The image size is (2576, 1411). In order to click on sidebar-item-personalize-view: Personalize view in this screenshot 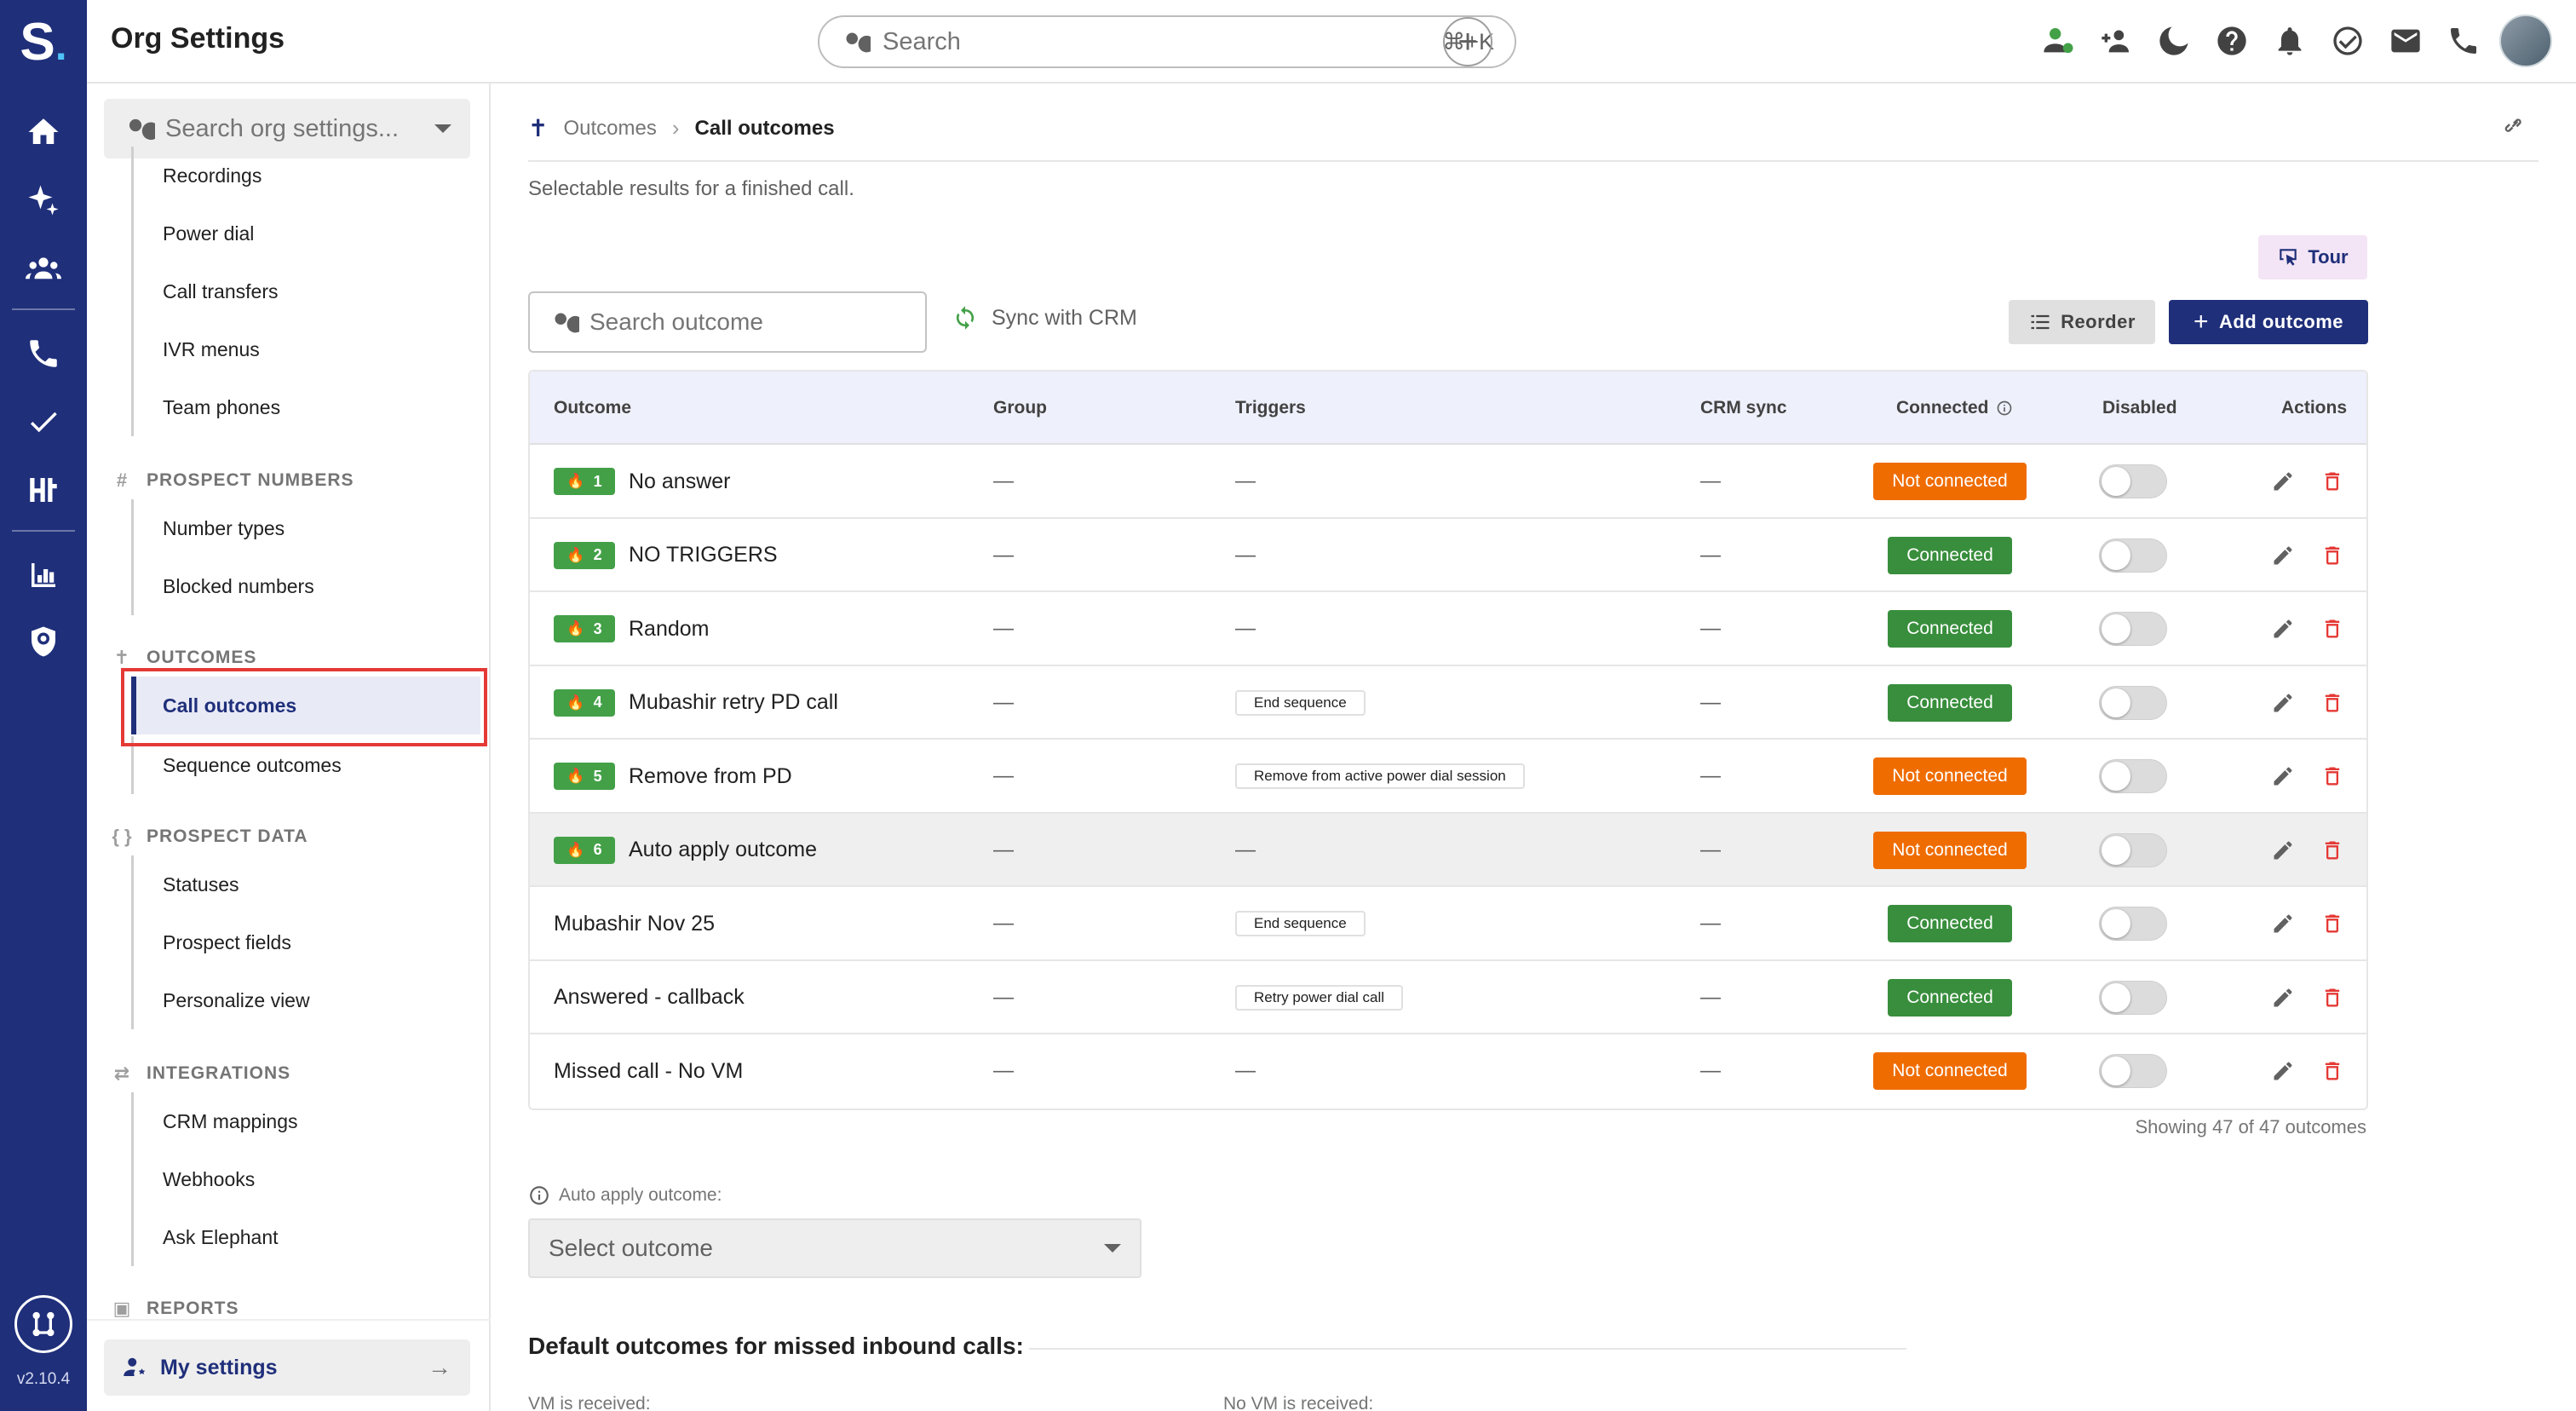, I will do `click(306, 1000)`.